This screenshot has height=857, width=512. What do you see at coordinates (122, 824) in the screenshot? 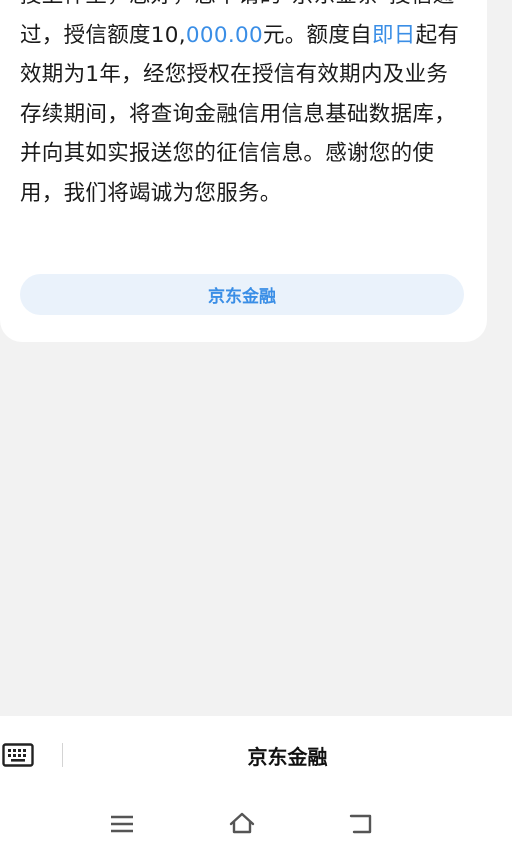
I see `menu-icon` at bounding box center [122, 824].